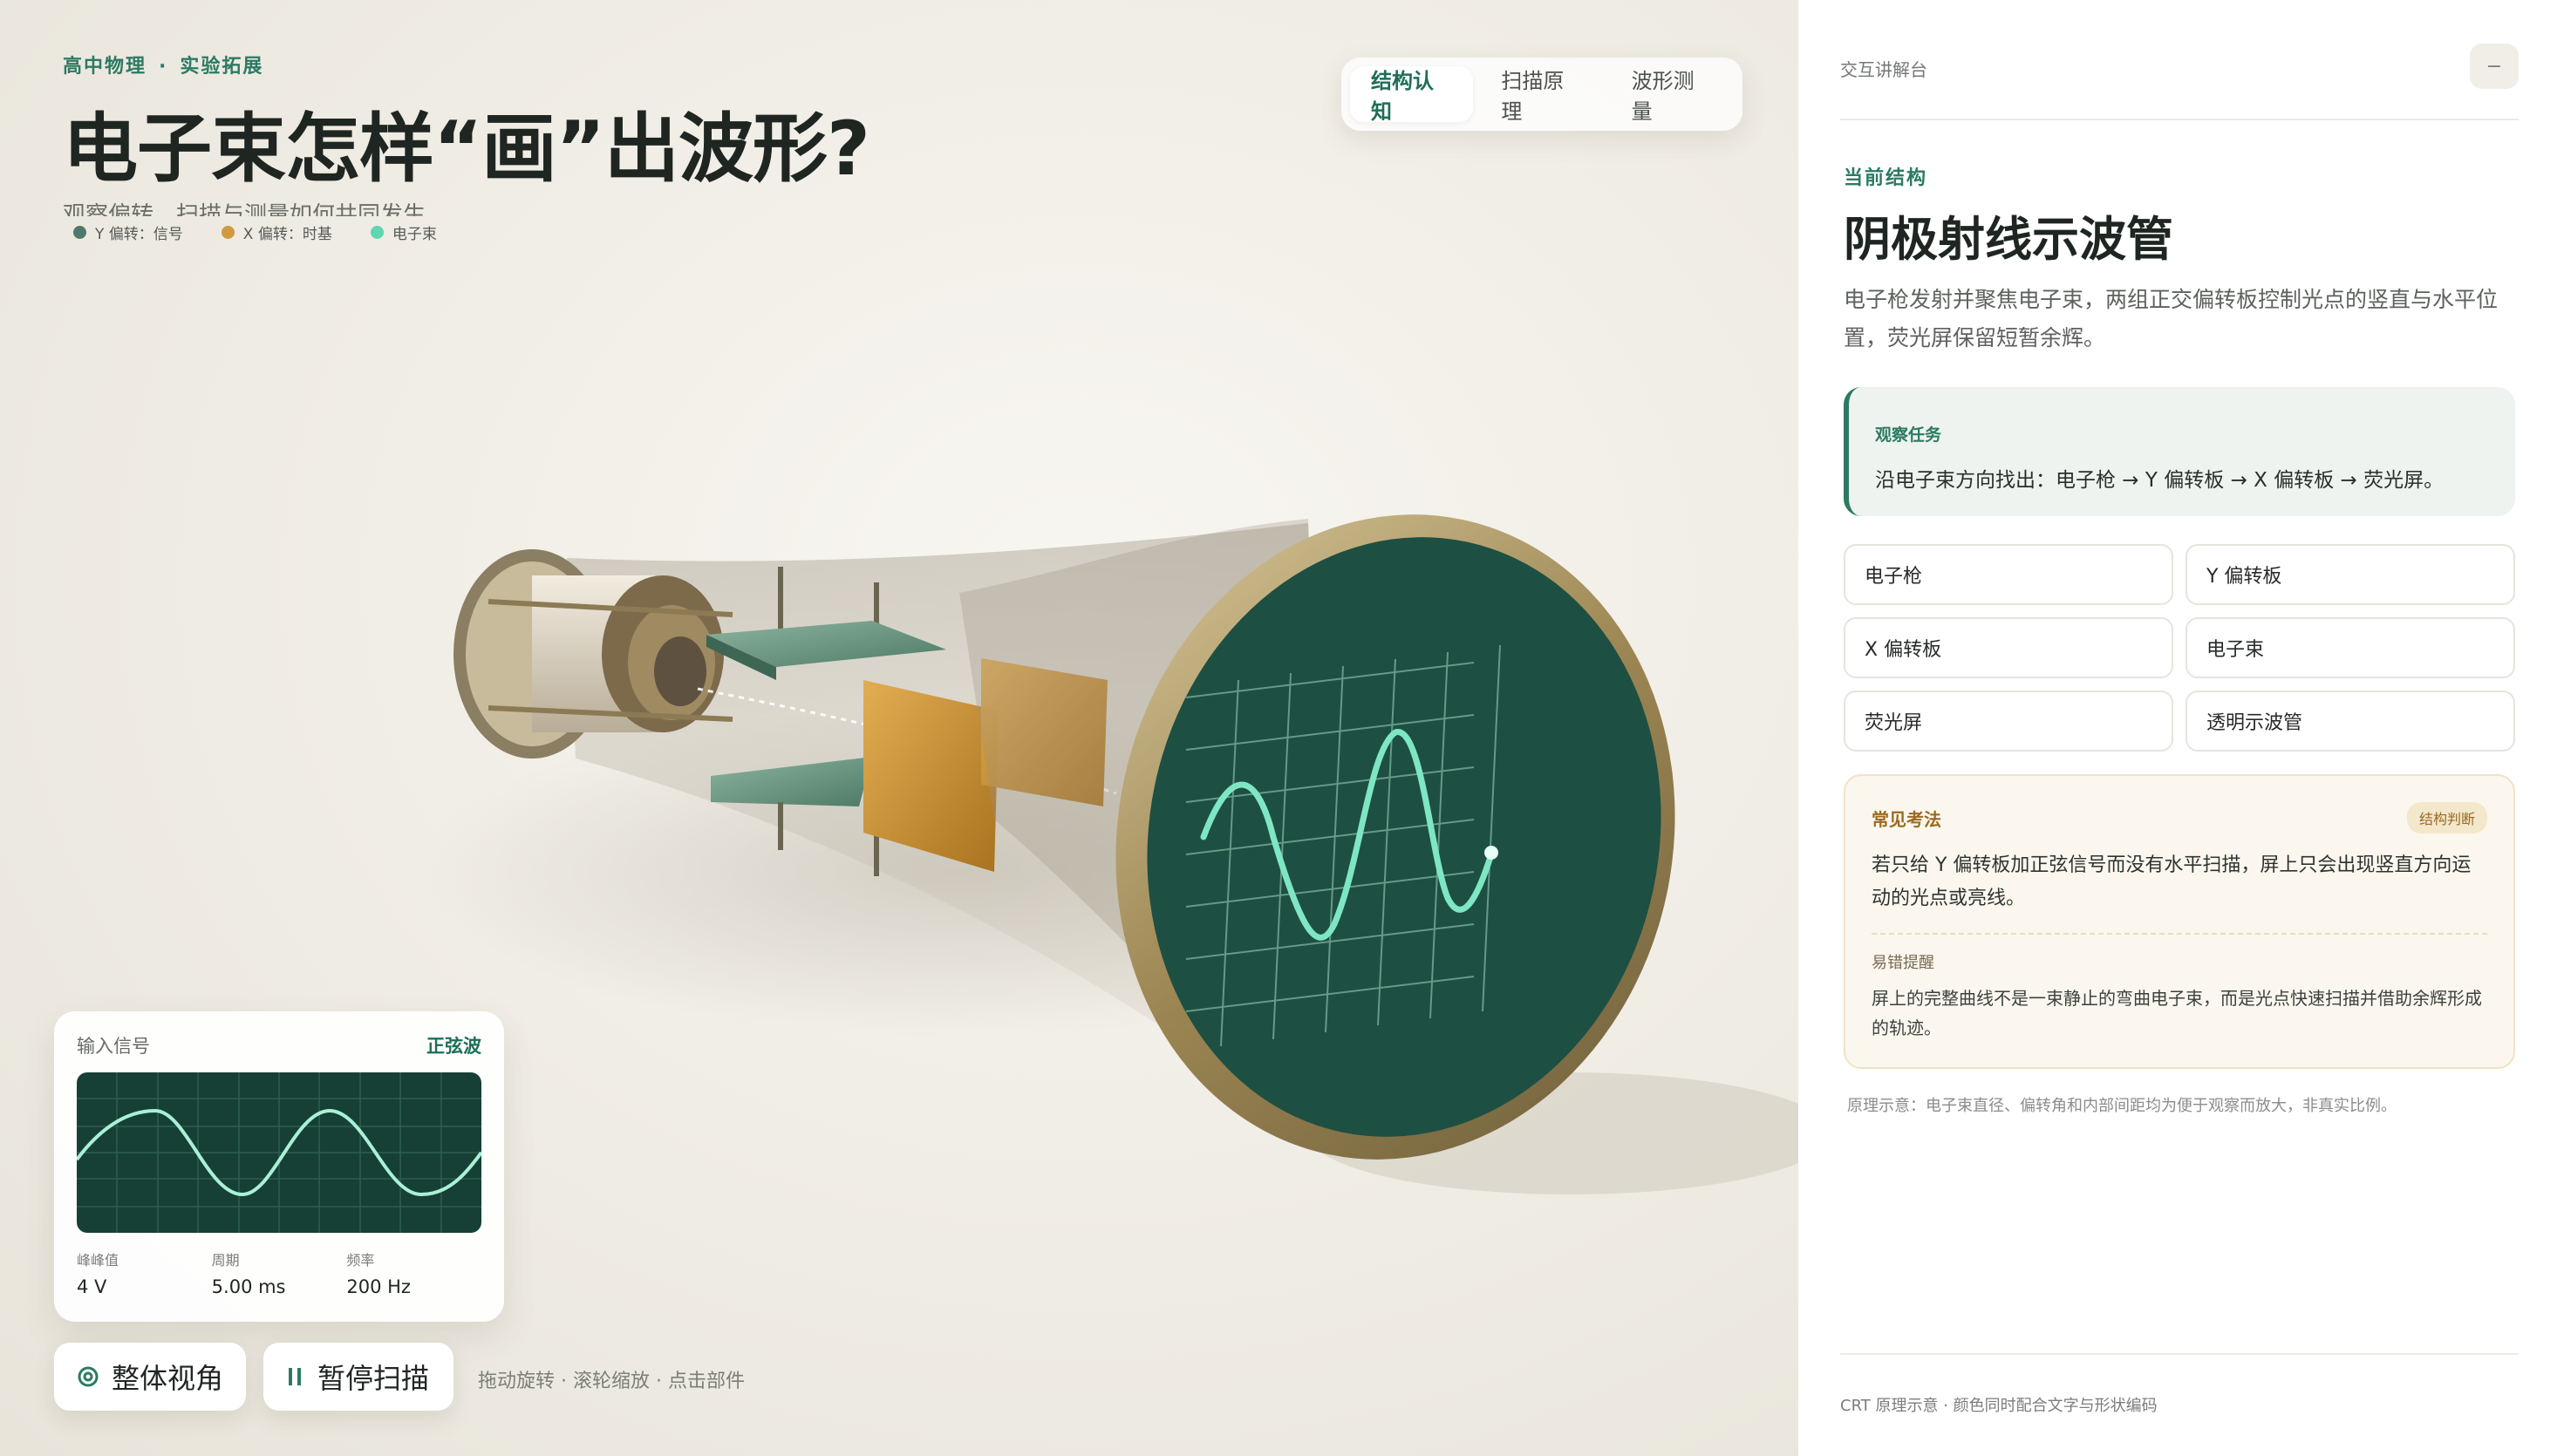 The image size is (2564, 1456). I want to click on task-label: 观察任务, so click(1908, 435).